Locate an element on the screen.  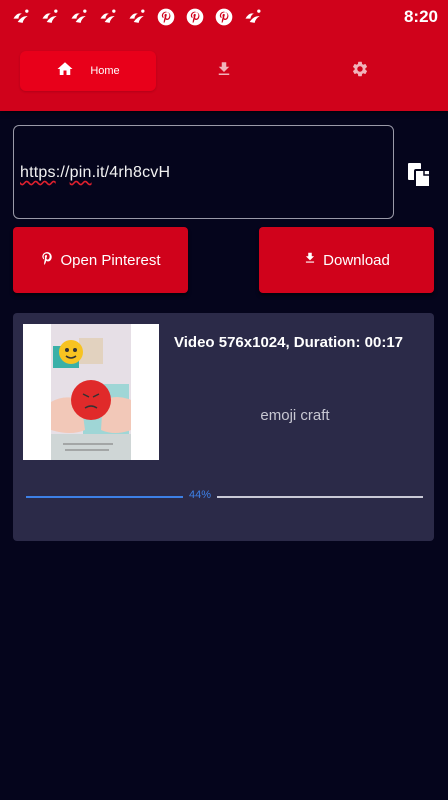
progress-fill is located at coordinates (104, 497).